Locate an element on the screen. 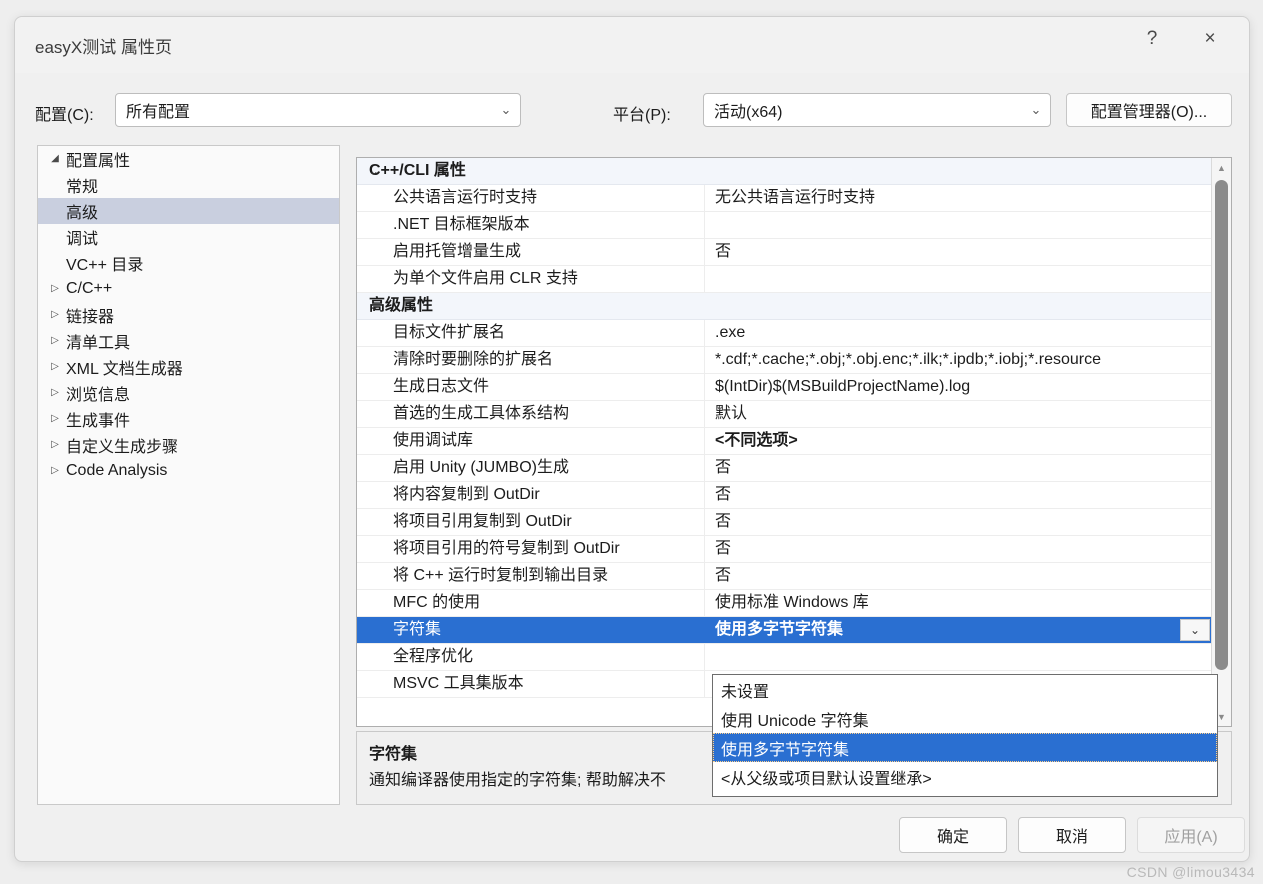 Image resolution: width=1263 pixels, height=884 pixels. property-row: 字符集 使用多字节字符集 ⌄ is located at coordinates (784, 630).